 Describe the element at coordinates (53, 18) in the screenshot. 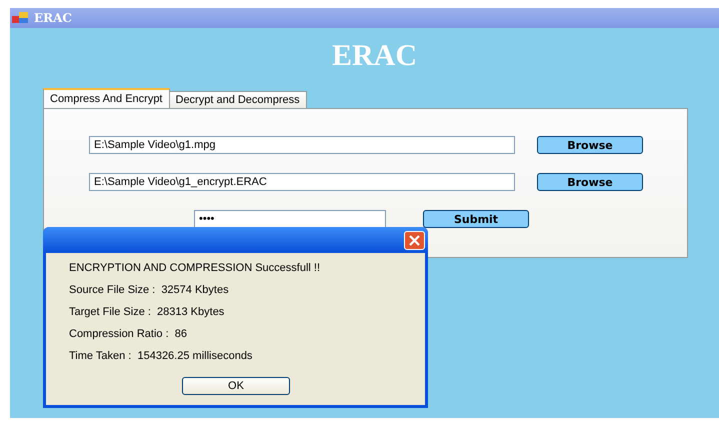

I see `window-title: ERAC` at that location.